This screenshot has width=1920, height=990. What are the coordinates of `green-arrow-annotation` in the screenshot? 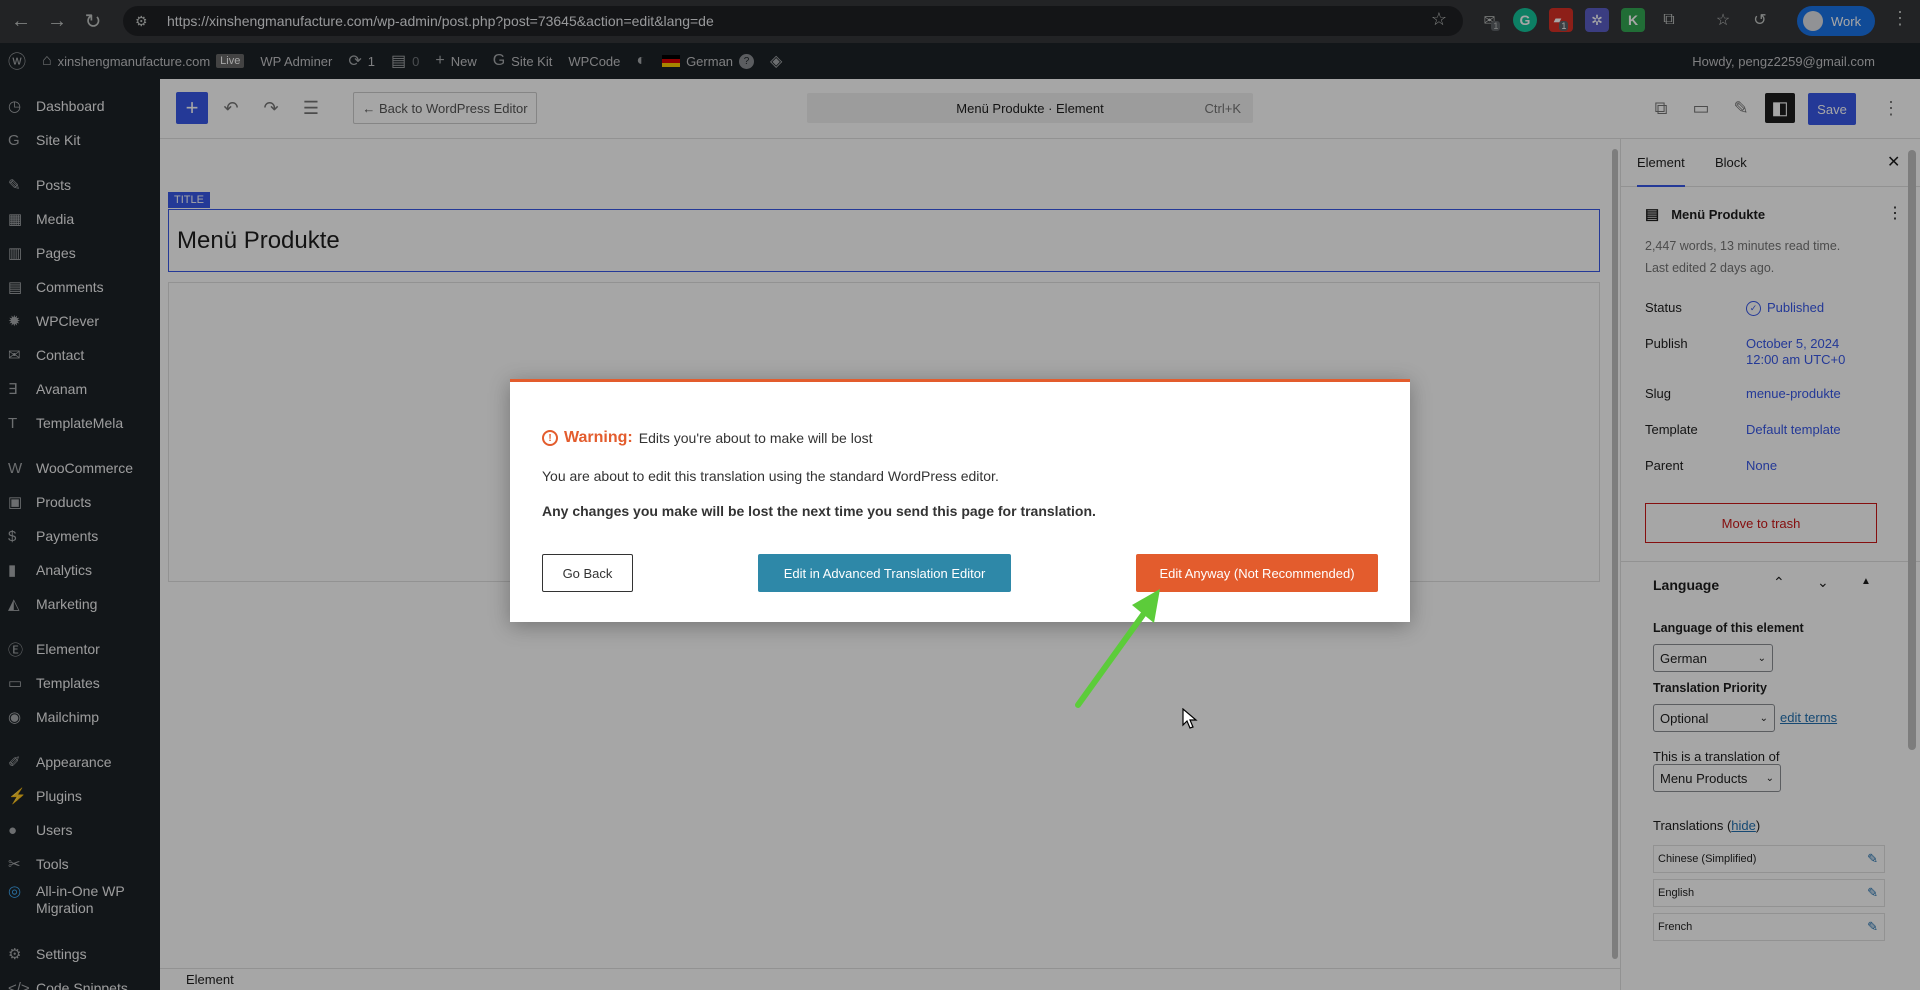 It's located at (1117, 648).